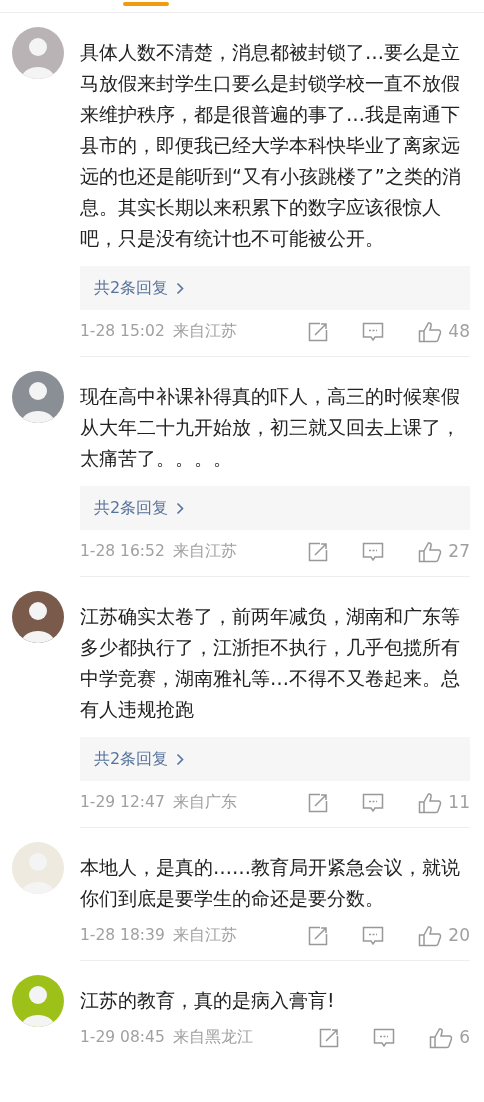 The width and height of the screenshot is (484, 1102). Describe the element at coordinates (122, 552) in the screenshot. I see `comment-time: 1-28 16:52` at that location.